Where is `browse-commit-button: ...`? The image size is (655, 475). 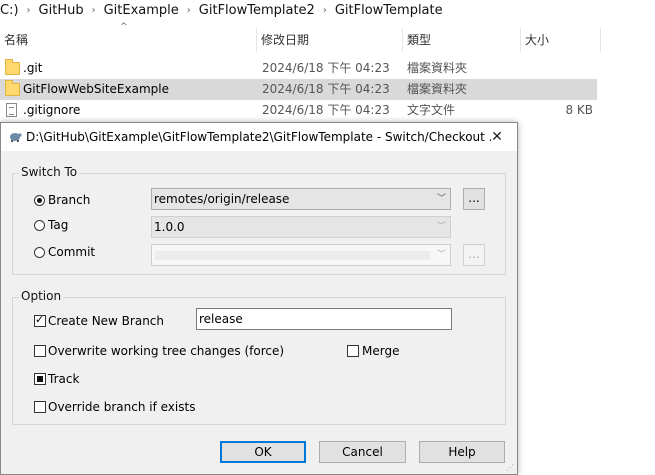 browse-commit-button: ... is located at coordinates (474, 255).